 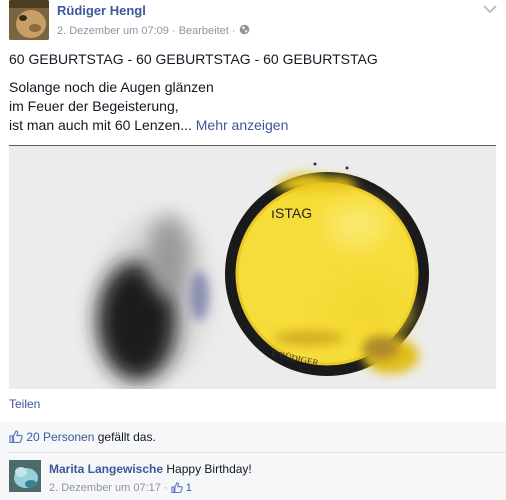 What do you see at coordinates (106, 469) in the screenshot?
I see `comment-author: Marita Langewische` at bounding box center [106, 469].